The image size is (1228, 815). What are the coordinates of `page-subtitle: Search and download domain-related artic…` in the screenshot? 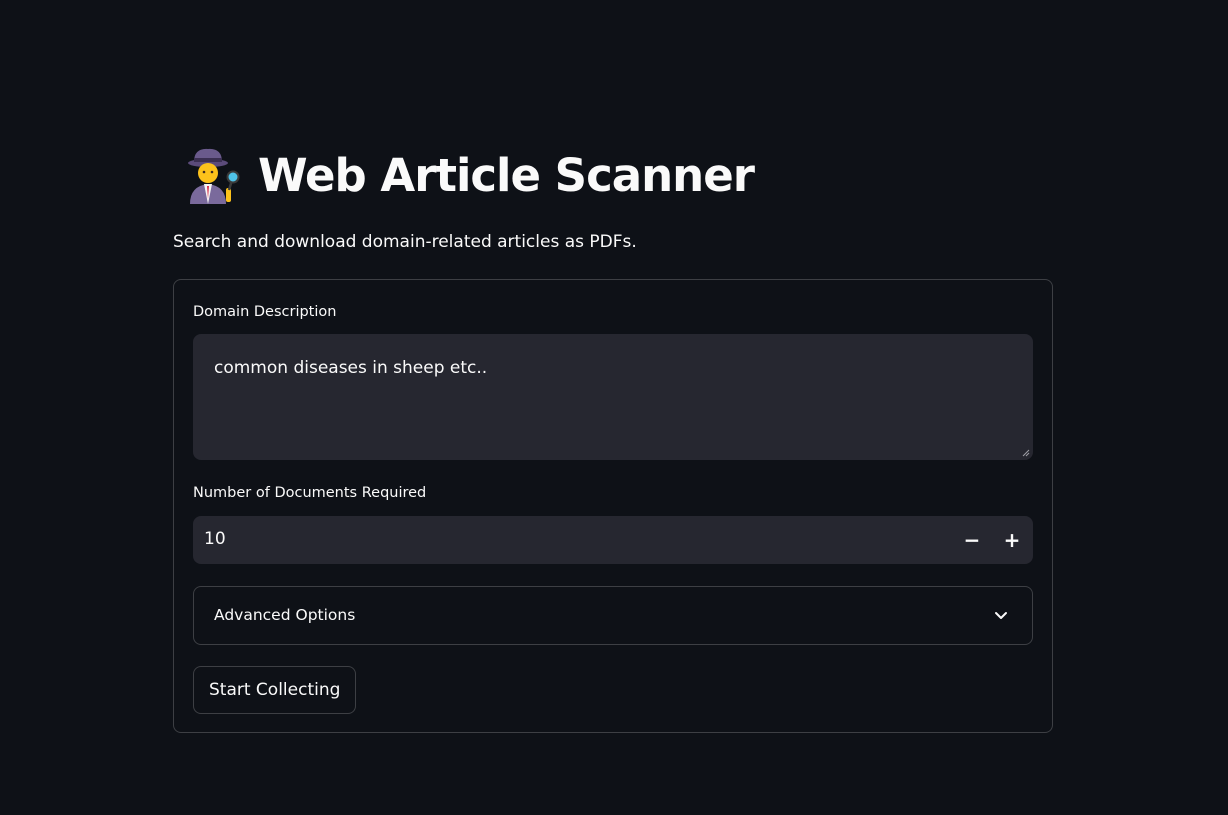 It's located at (405, 242).